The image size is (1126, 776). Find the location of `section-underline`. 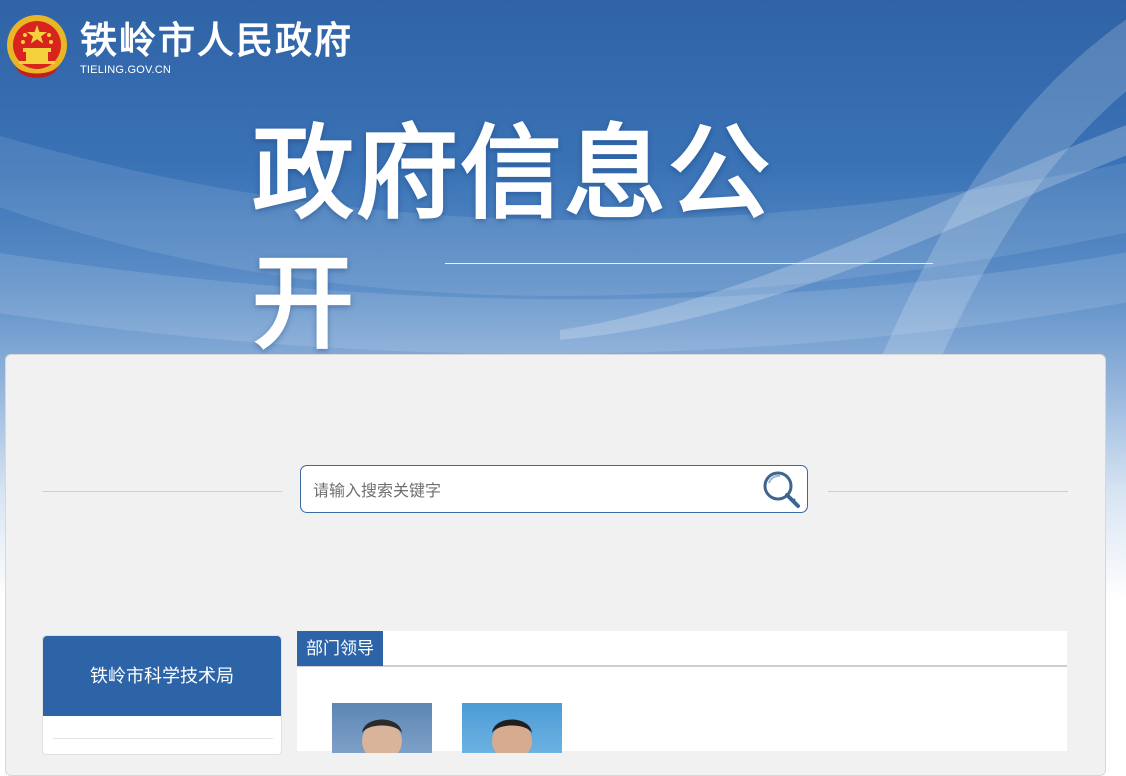

section-underline is located at coordinates (682, 666).